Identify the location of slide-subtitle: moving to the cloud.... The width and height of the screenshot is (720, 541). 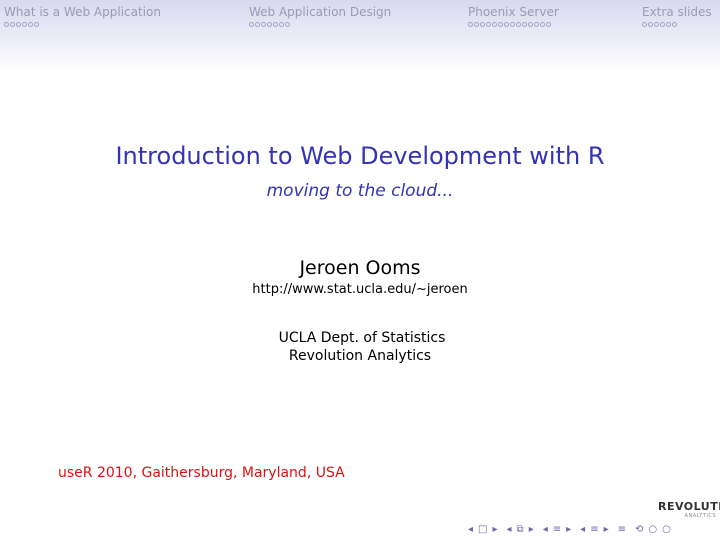
(360, 191).